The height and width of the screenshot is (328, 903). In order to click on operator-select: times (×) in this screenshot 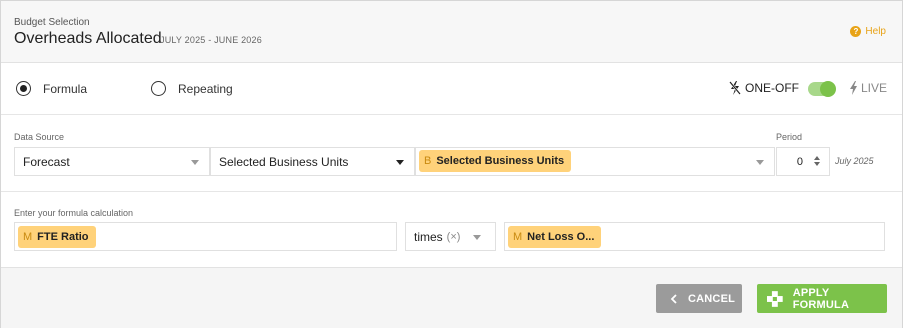, I will do `click(450, 236)`.